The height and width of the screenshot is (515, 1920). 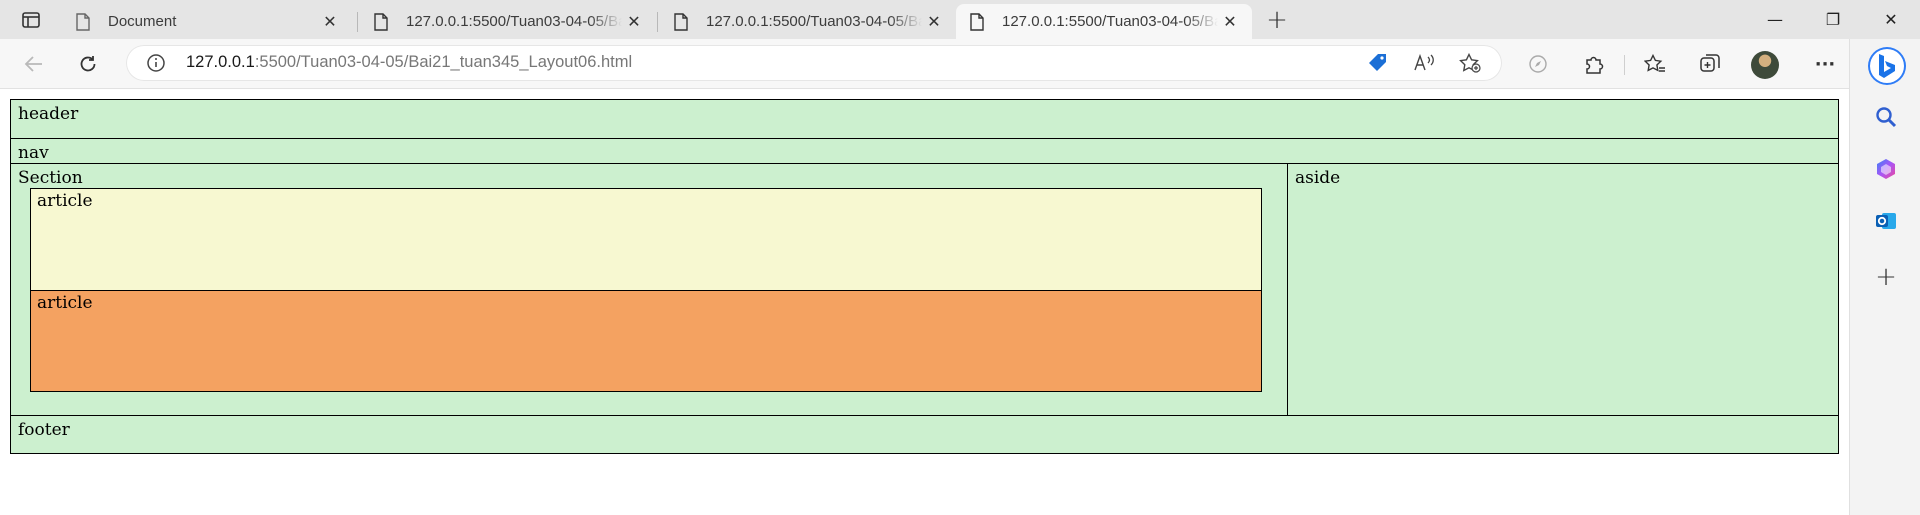 What do you see at coordinates (924, 151) in the screenshot?
I see `page-nav: nav` at bounding box center [924, 151].